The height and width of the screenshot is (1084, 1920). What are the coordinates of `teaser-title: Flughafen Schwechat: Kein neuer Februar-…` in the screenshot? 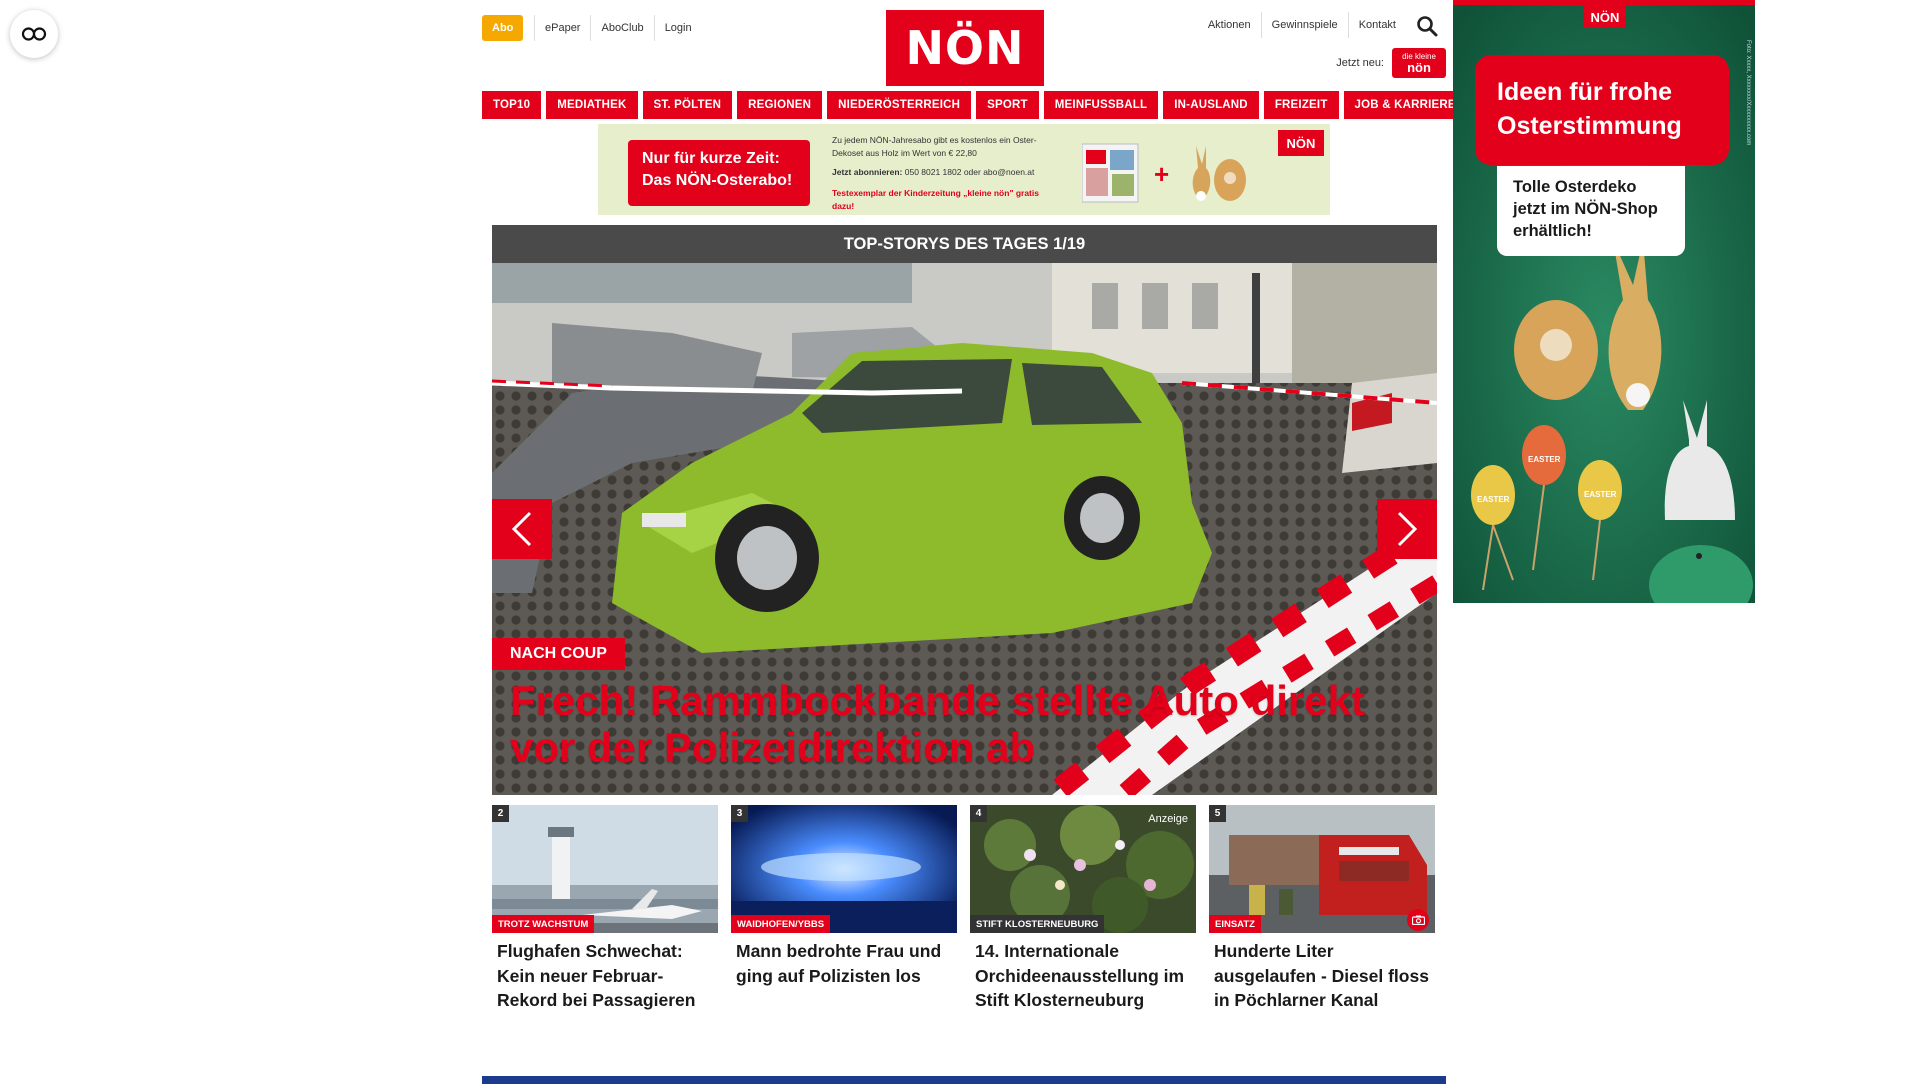 It's located at (605, 973).